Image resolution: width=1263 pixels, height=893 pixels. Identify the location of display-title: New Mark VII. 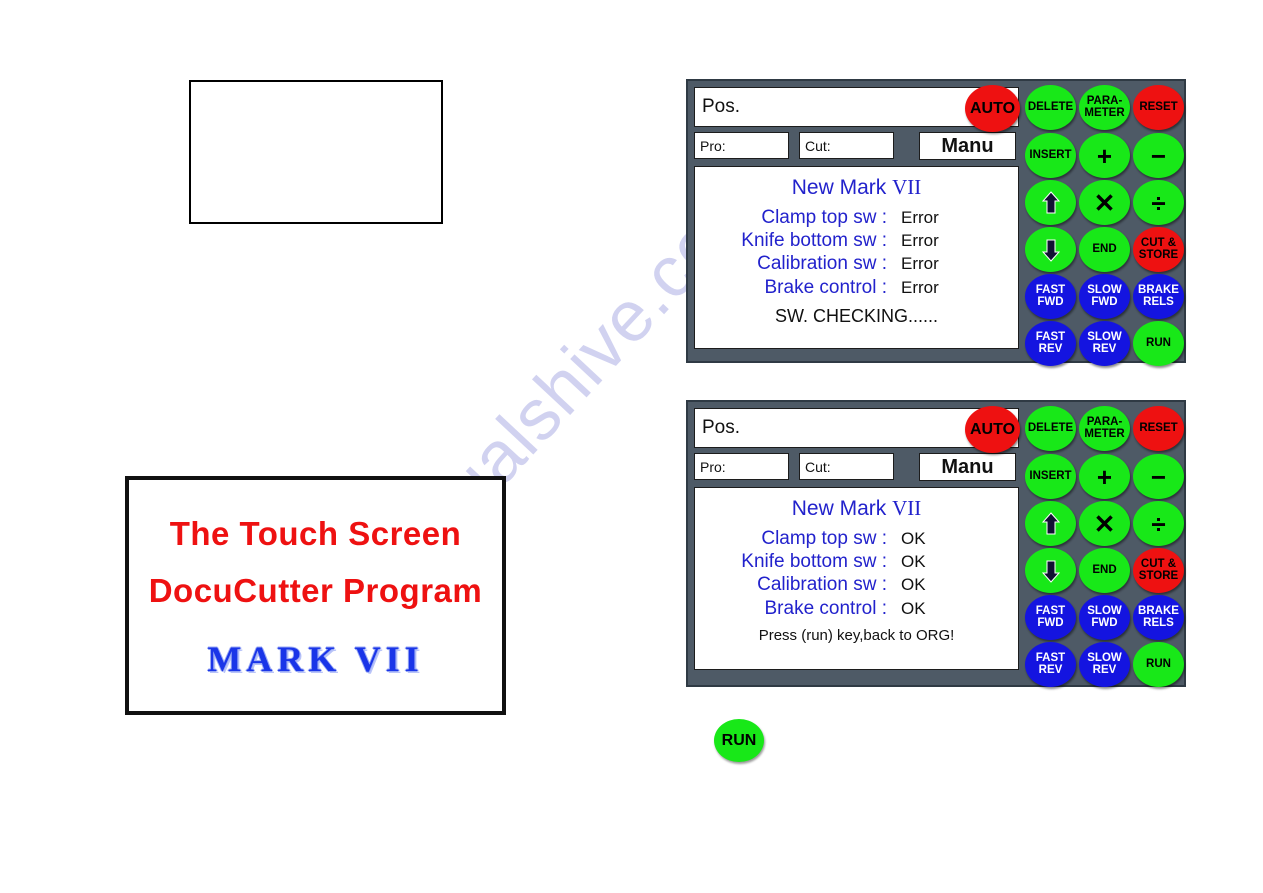
(857, 187).